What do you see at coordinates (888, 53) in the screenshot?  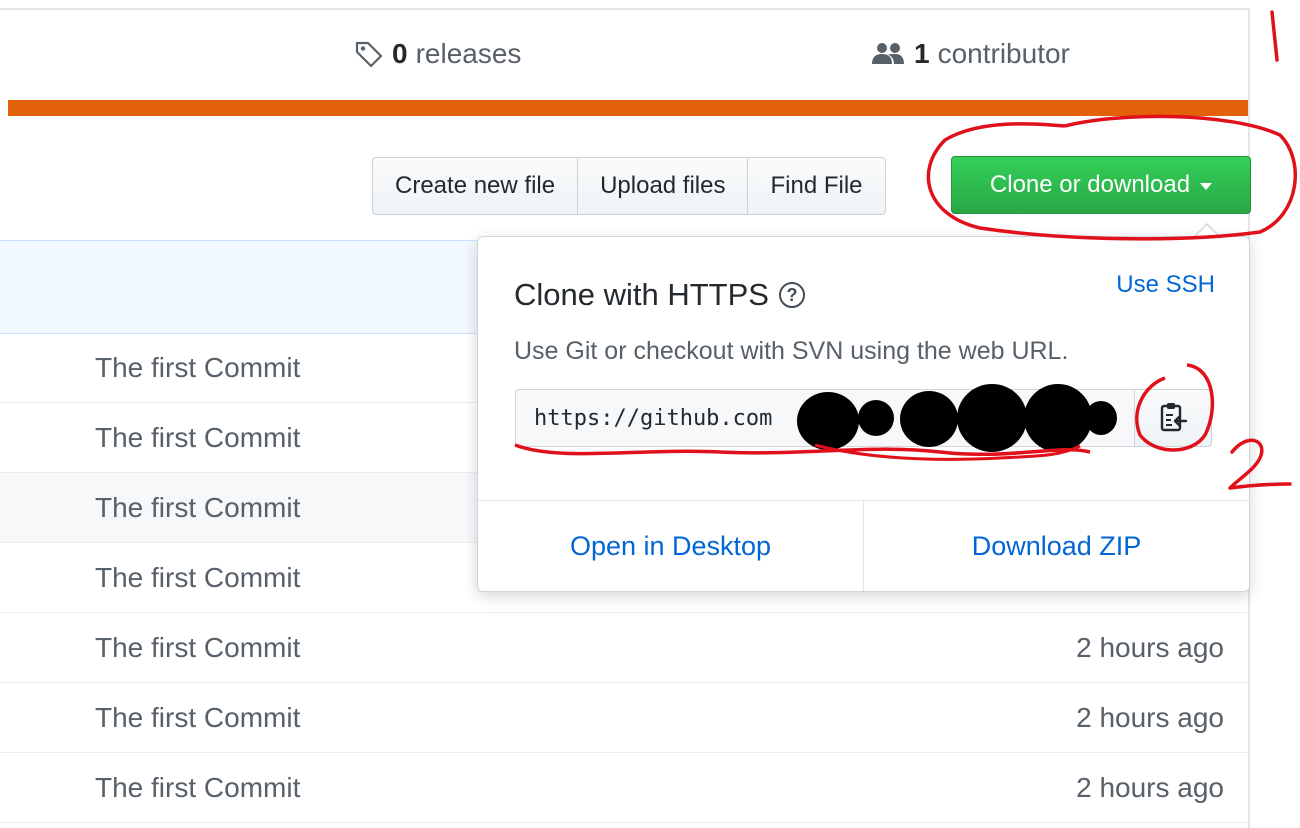 I see `people-icon` at bounding box center [888, 53].